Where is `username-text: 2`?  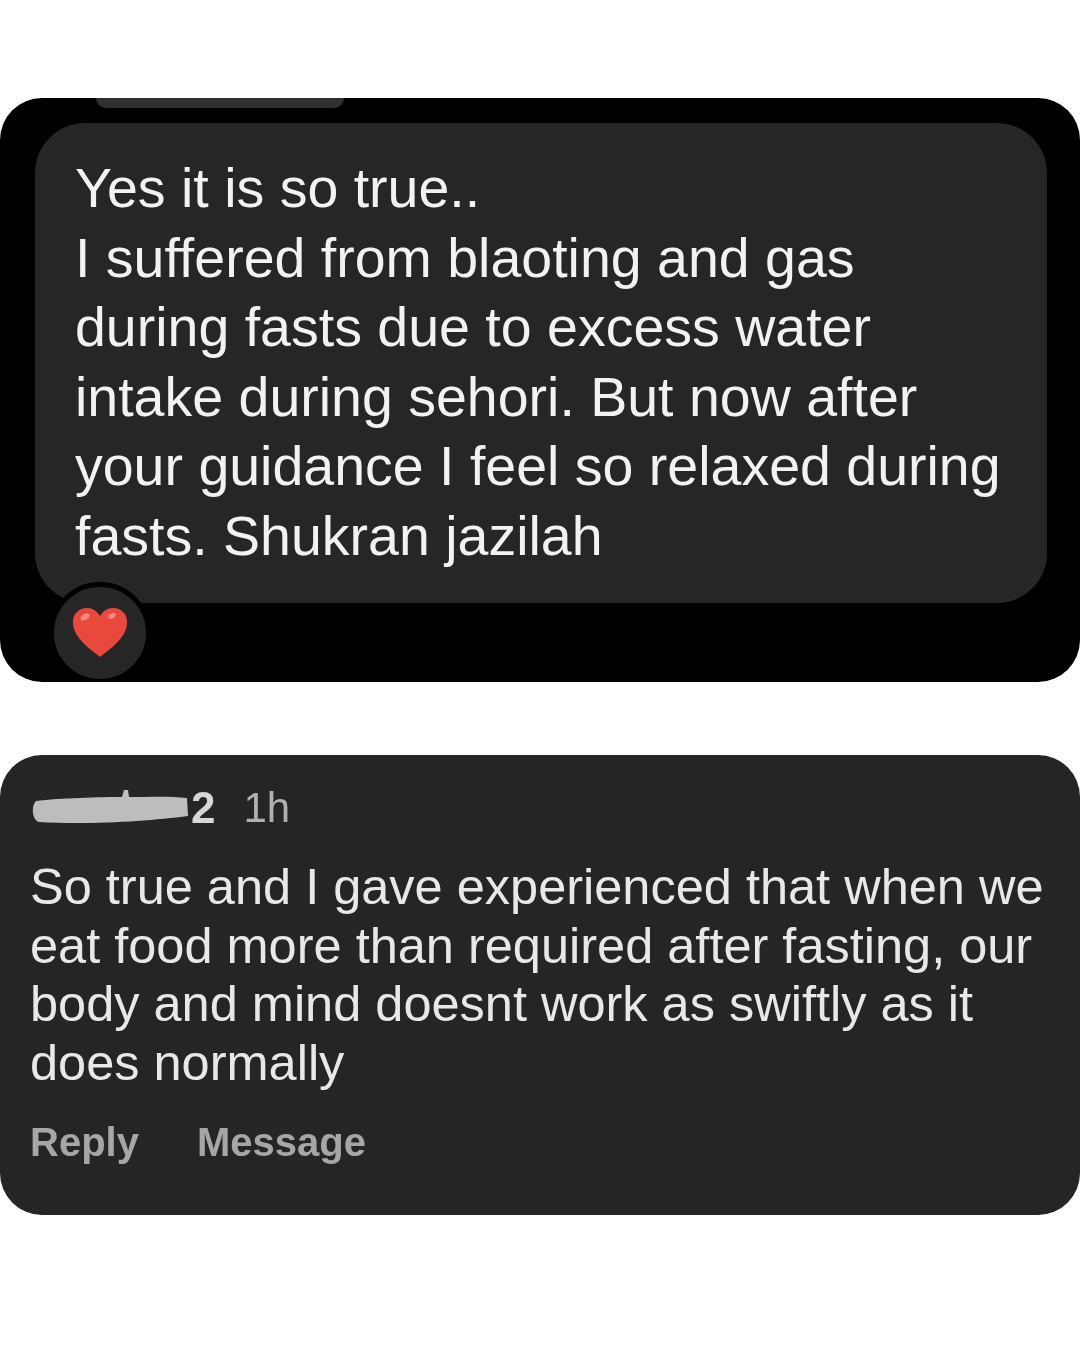
username-text: 2 is located at coordinates (203, 808).